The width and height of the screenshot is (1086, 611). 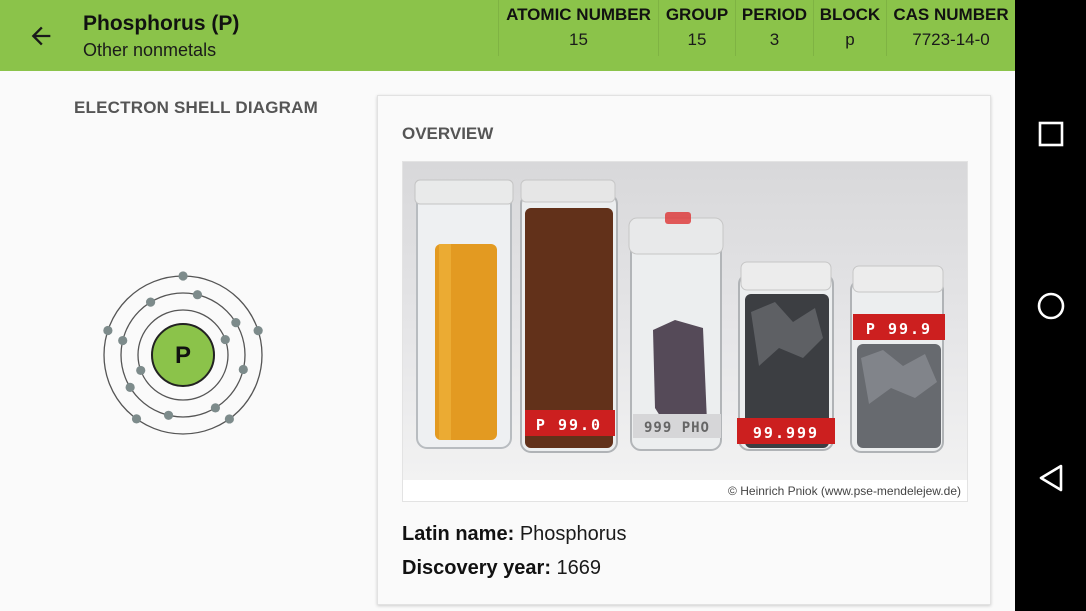 What do you see at coordinates (161, 23) in the screenshot?
I see `page-title: Phosphorus (P)` at bounding box center [161, 23].